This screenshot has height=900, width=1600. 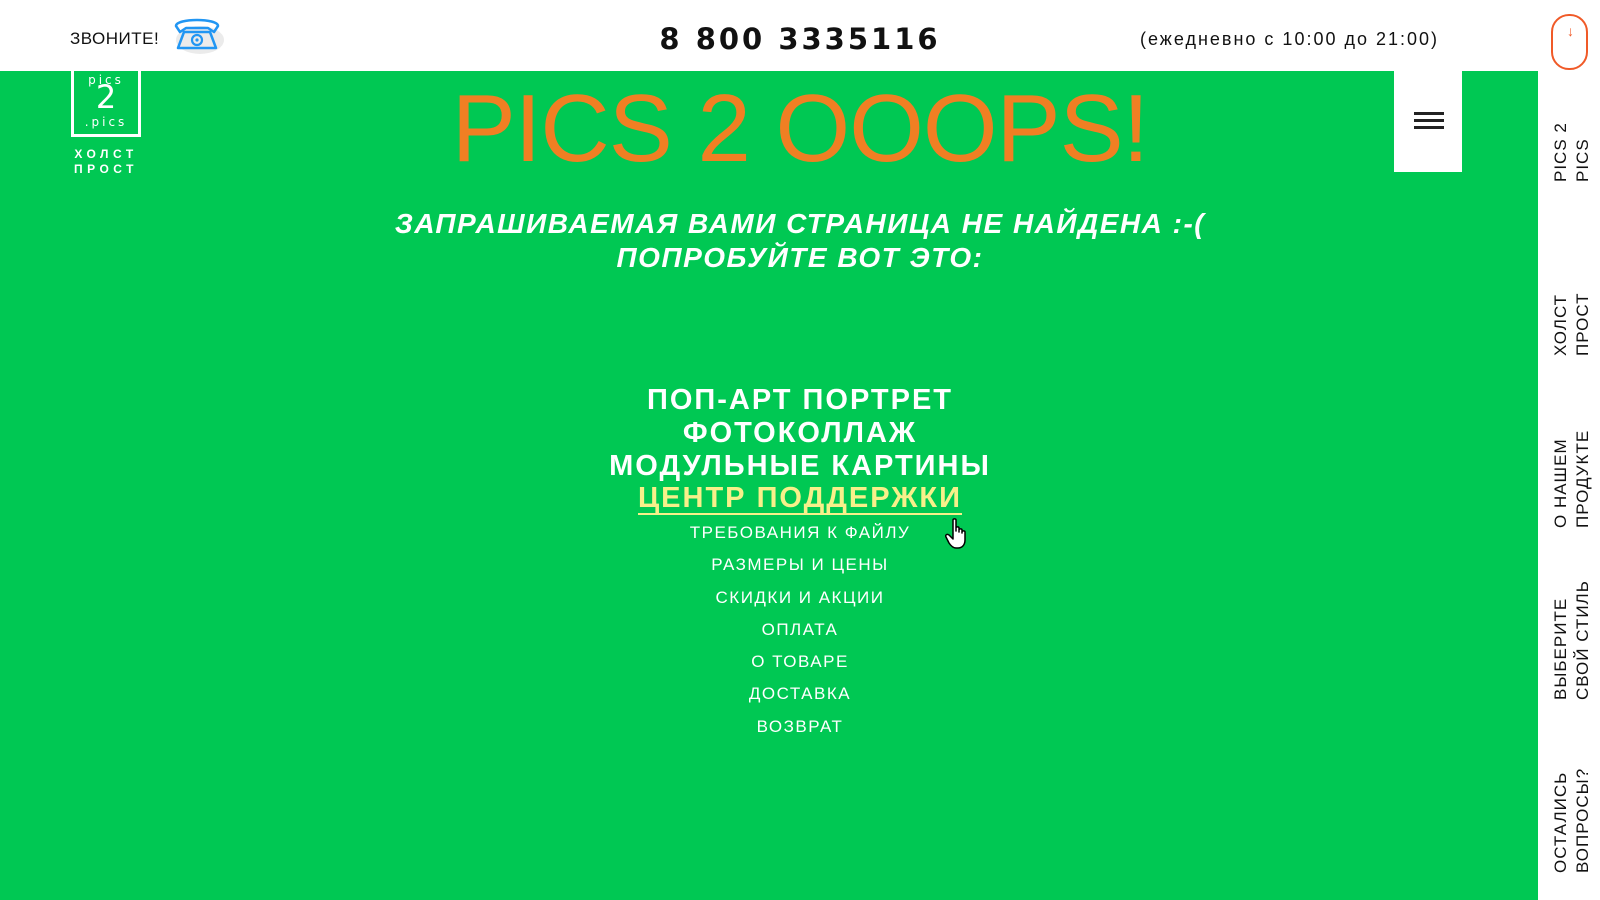 I want to click on link-support-center: ЦЕНТР ПОДДЕРЖКИ, so click(x=800, y=499).